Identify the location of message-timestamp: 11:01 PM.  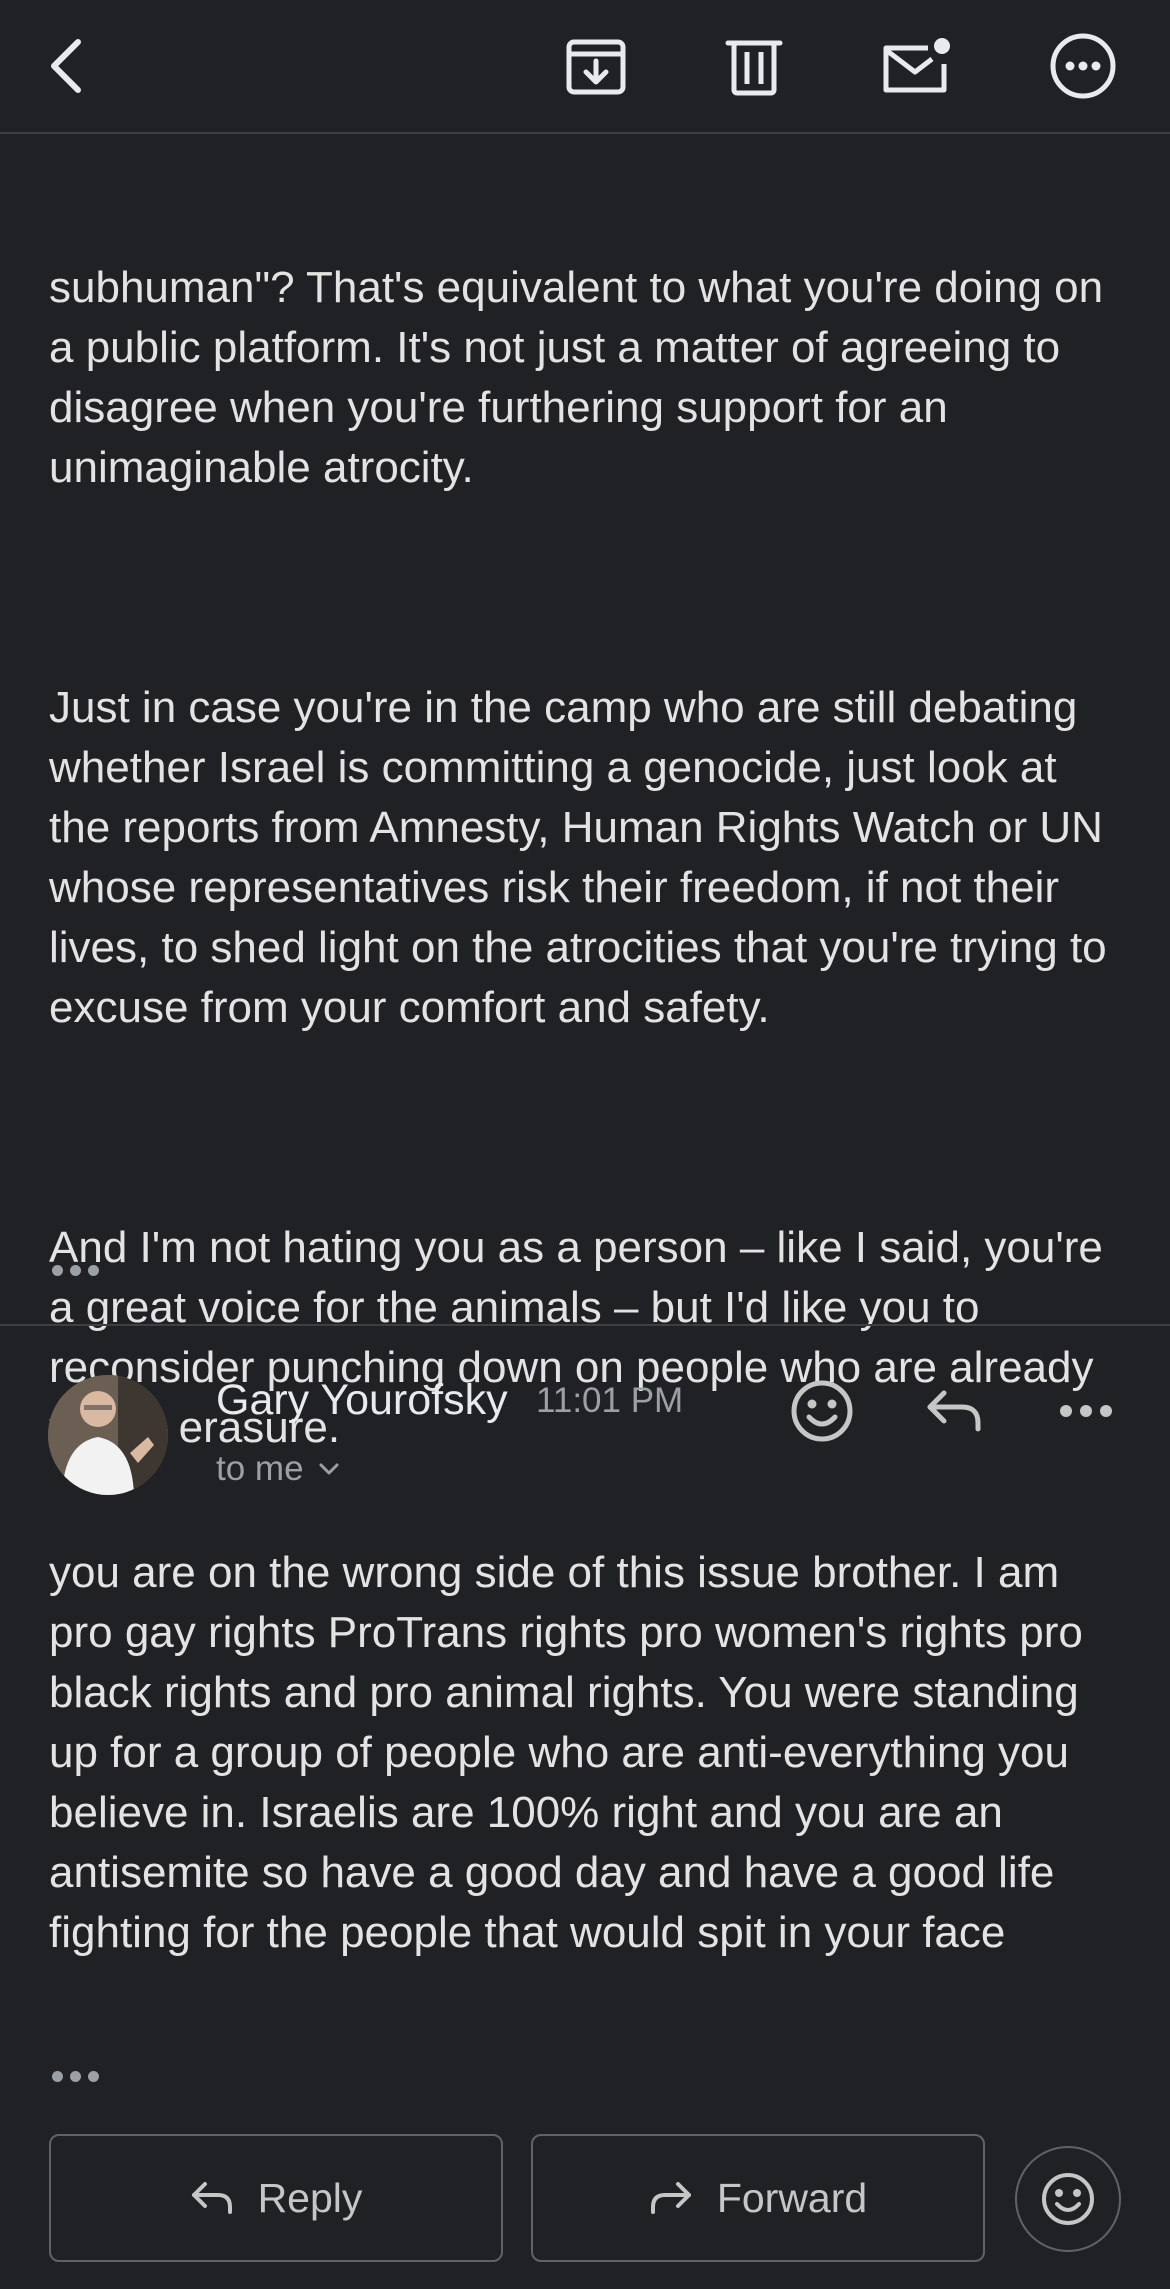
(610, 1400).